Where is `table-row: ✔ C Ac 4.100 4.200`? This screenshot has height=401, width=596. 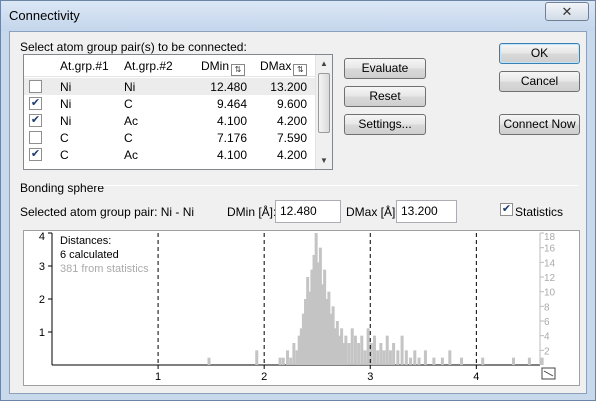 table-row: ✔ C Ac 4.100 4.200 is located at coordinates (170, 154).